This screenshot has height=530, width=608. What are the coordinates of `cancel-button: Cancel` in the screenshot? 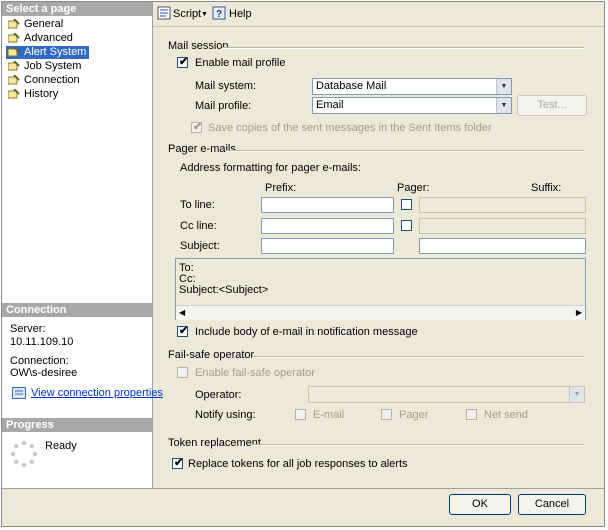 It's located at (552, 504).